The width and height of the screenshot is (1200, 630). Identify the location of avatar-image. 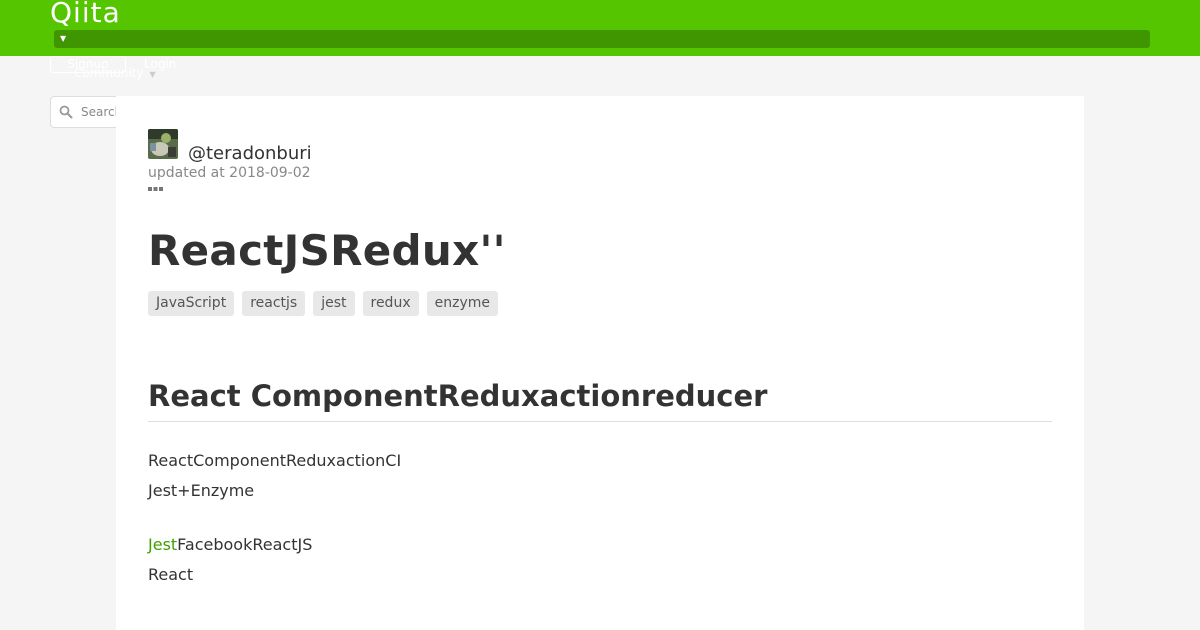
(163, 144).